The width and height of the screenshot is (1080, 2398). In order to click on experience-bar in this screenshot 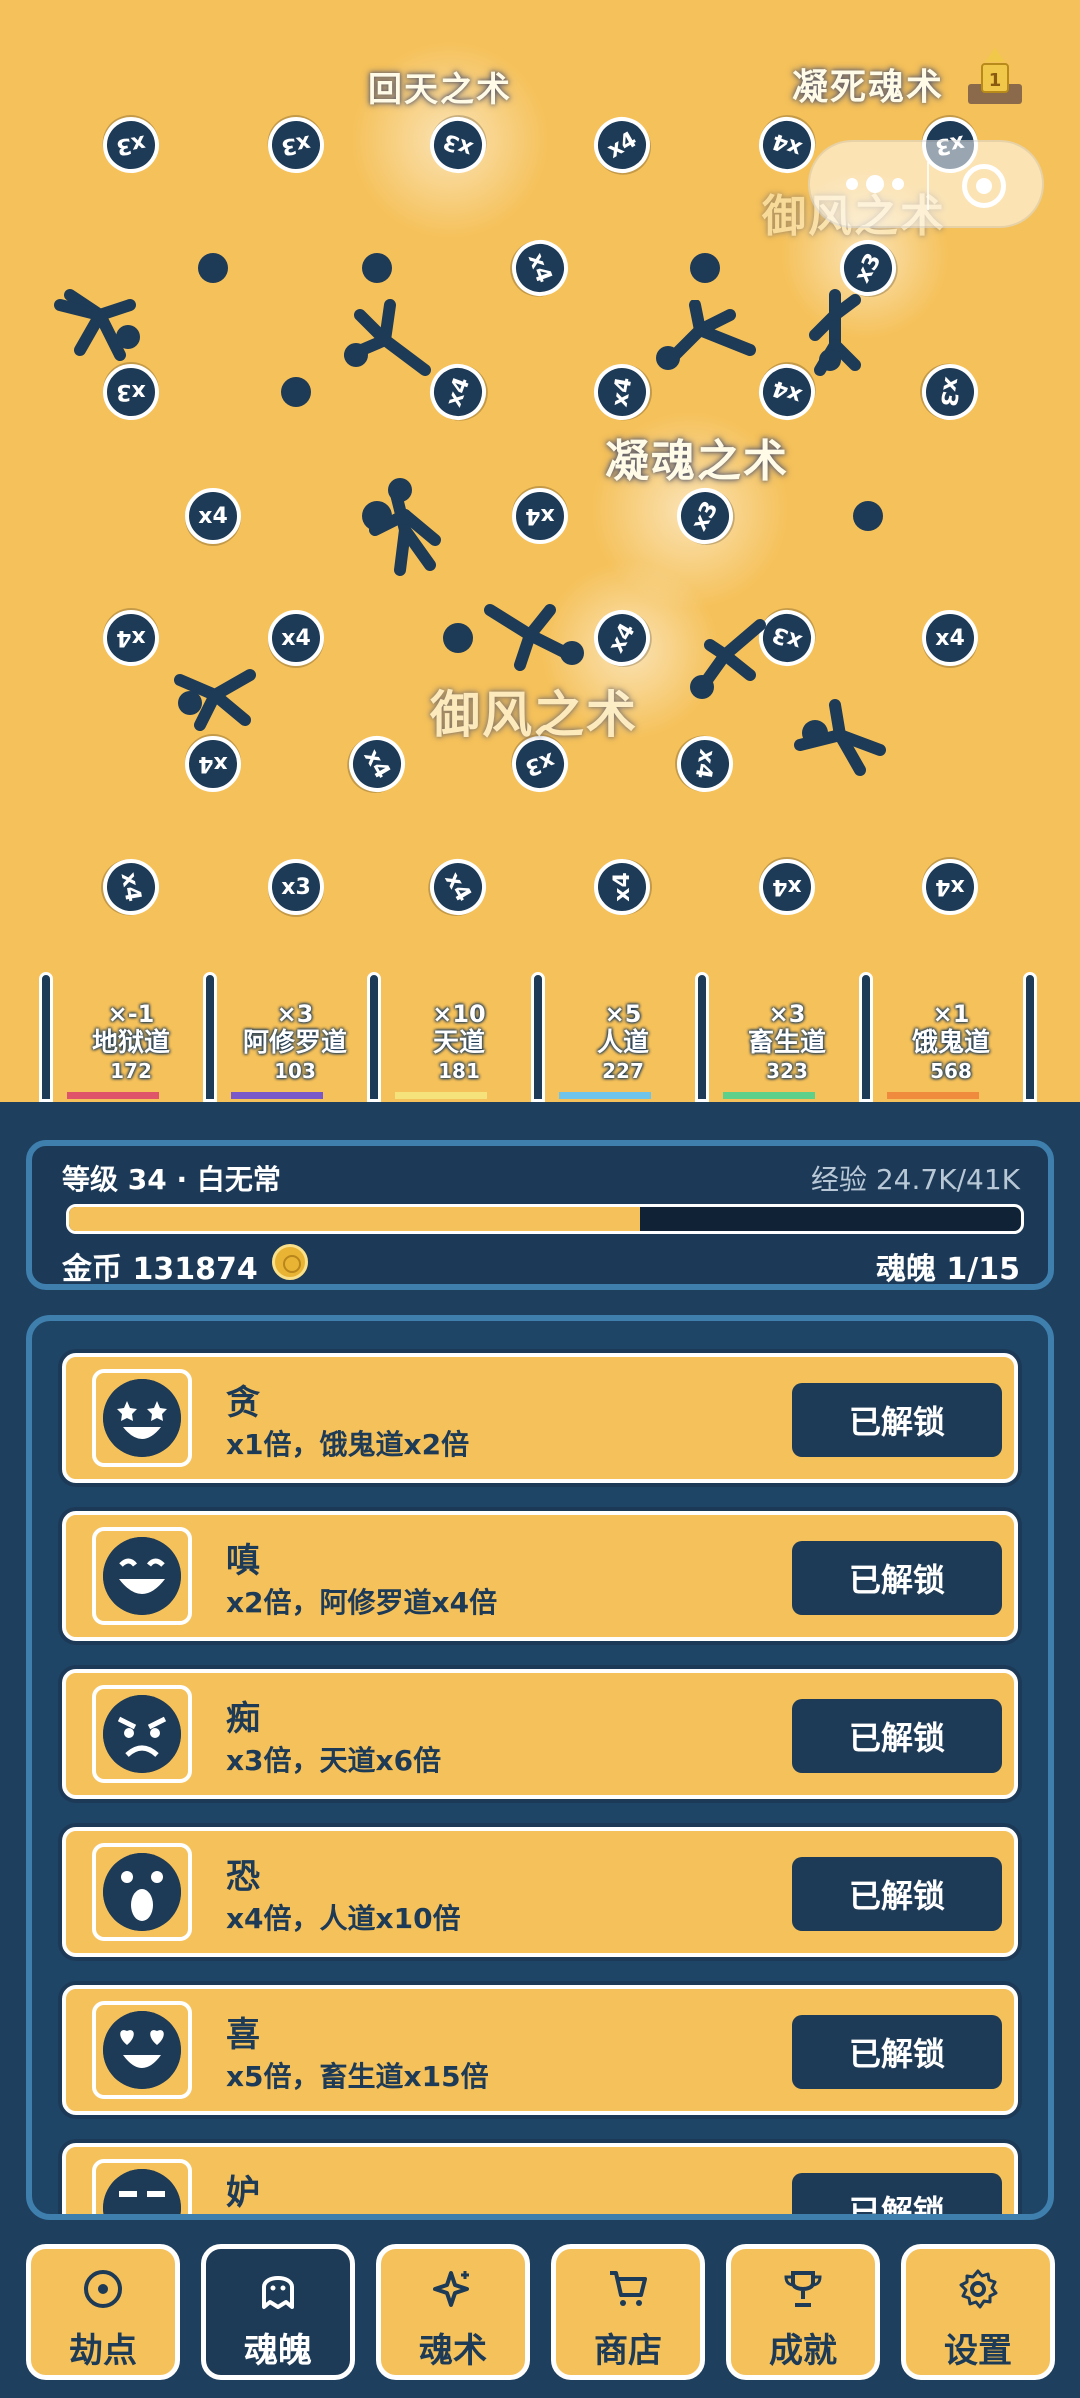, I will do `click(545, 1219)`.